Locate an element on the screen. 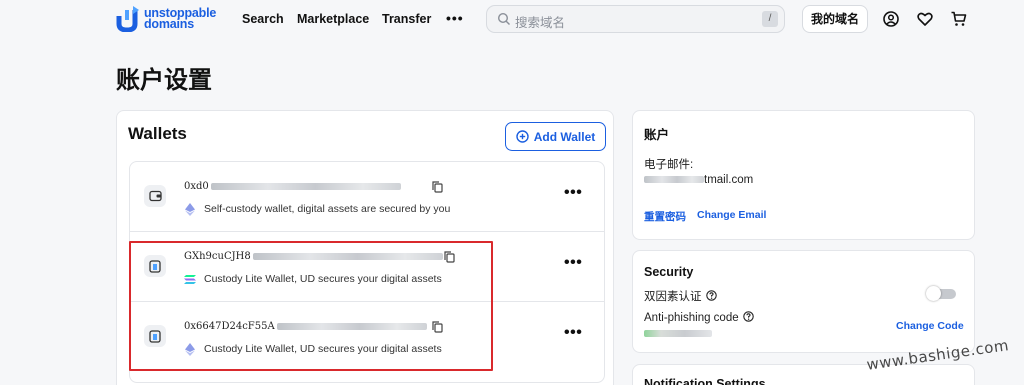  cart-icon is located at coordinates (959, 19).